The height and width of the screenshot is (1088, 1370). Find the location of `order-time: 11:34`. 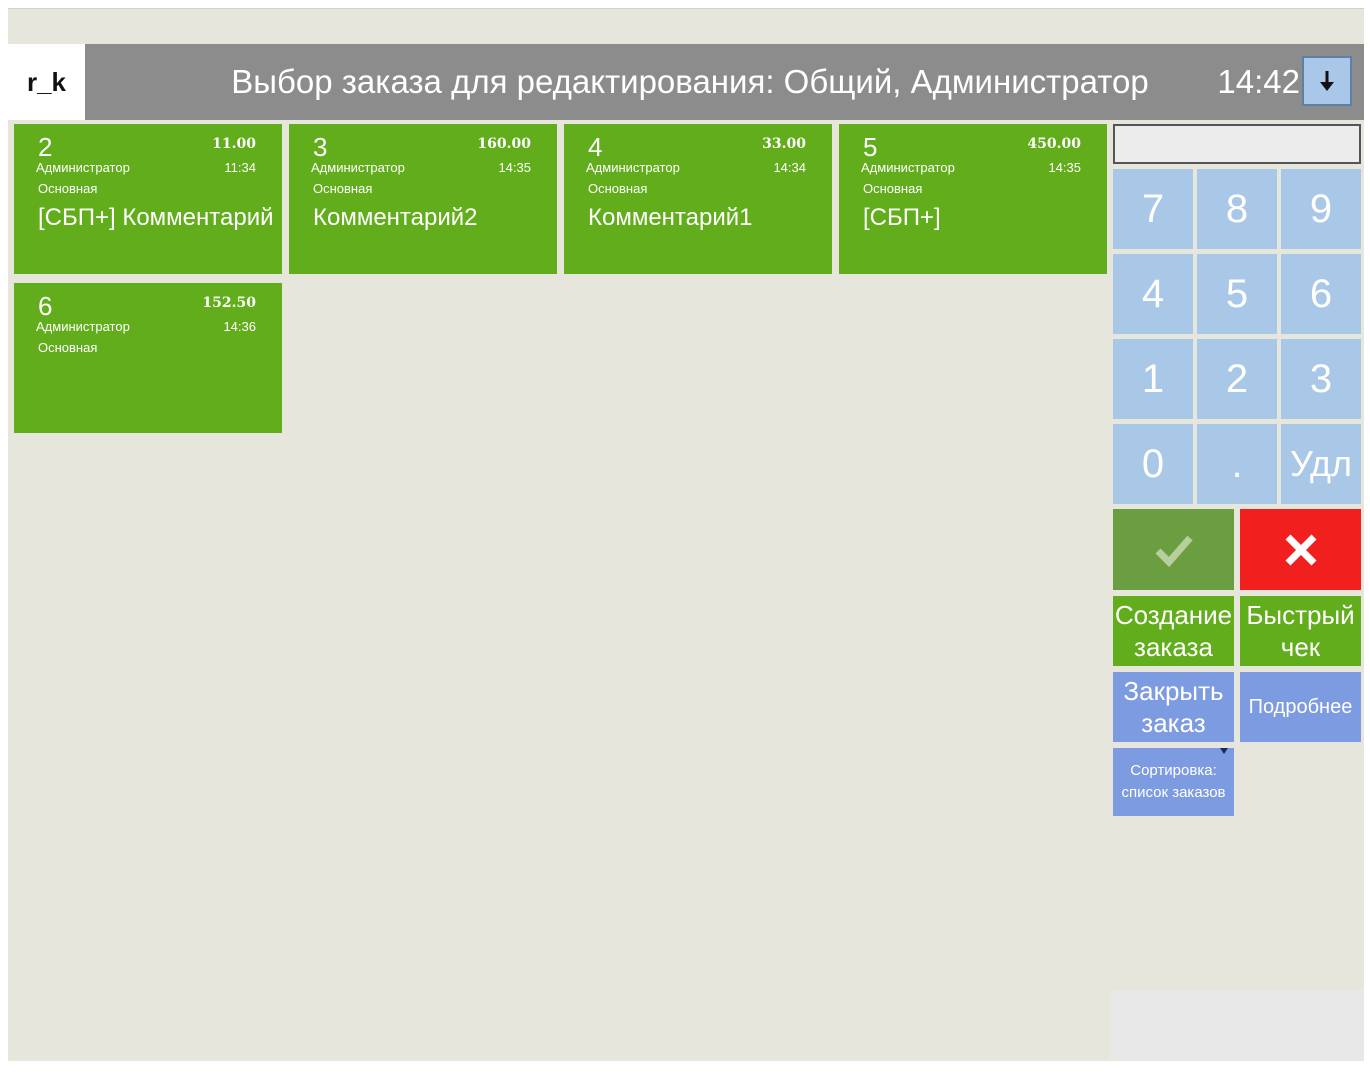

order-time: 11:34 is located at coordinates (240, 167).